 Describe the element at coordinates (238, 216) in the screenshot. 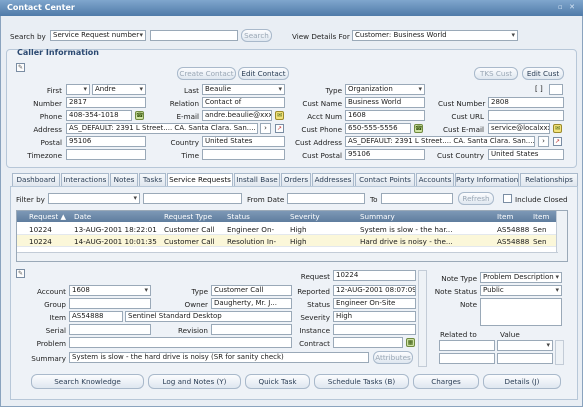

I see `col-status: Status` at that location.